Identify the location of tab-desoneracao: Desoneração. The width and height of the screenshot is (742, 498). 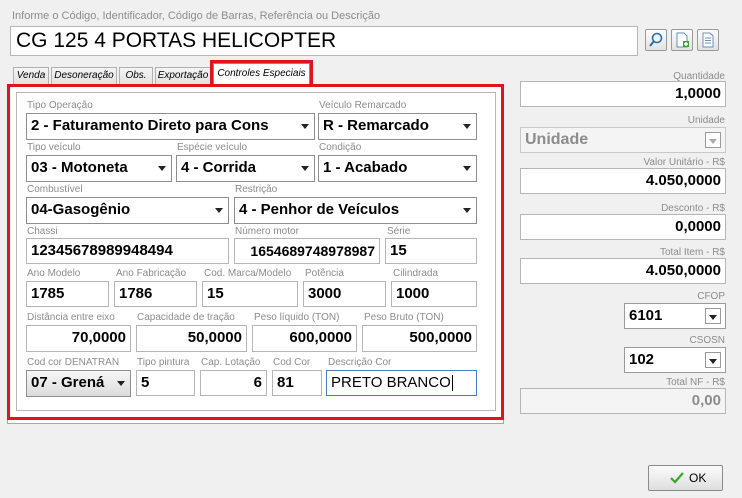
(84, 76).